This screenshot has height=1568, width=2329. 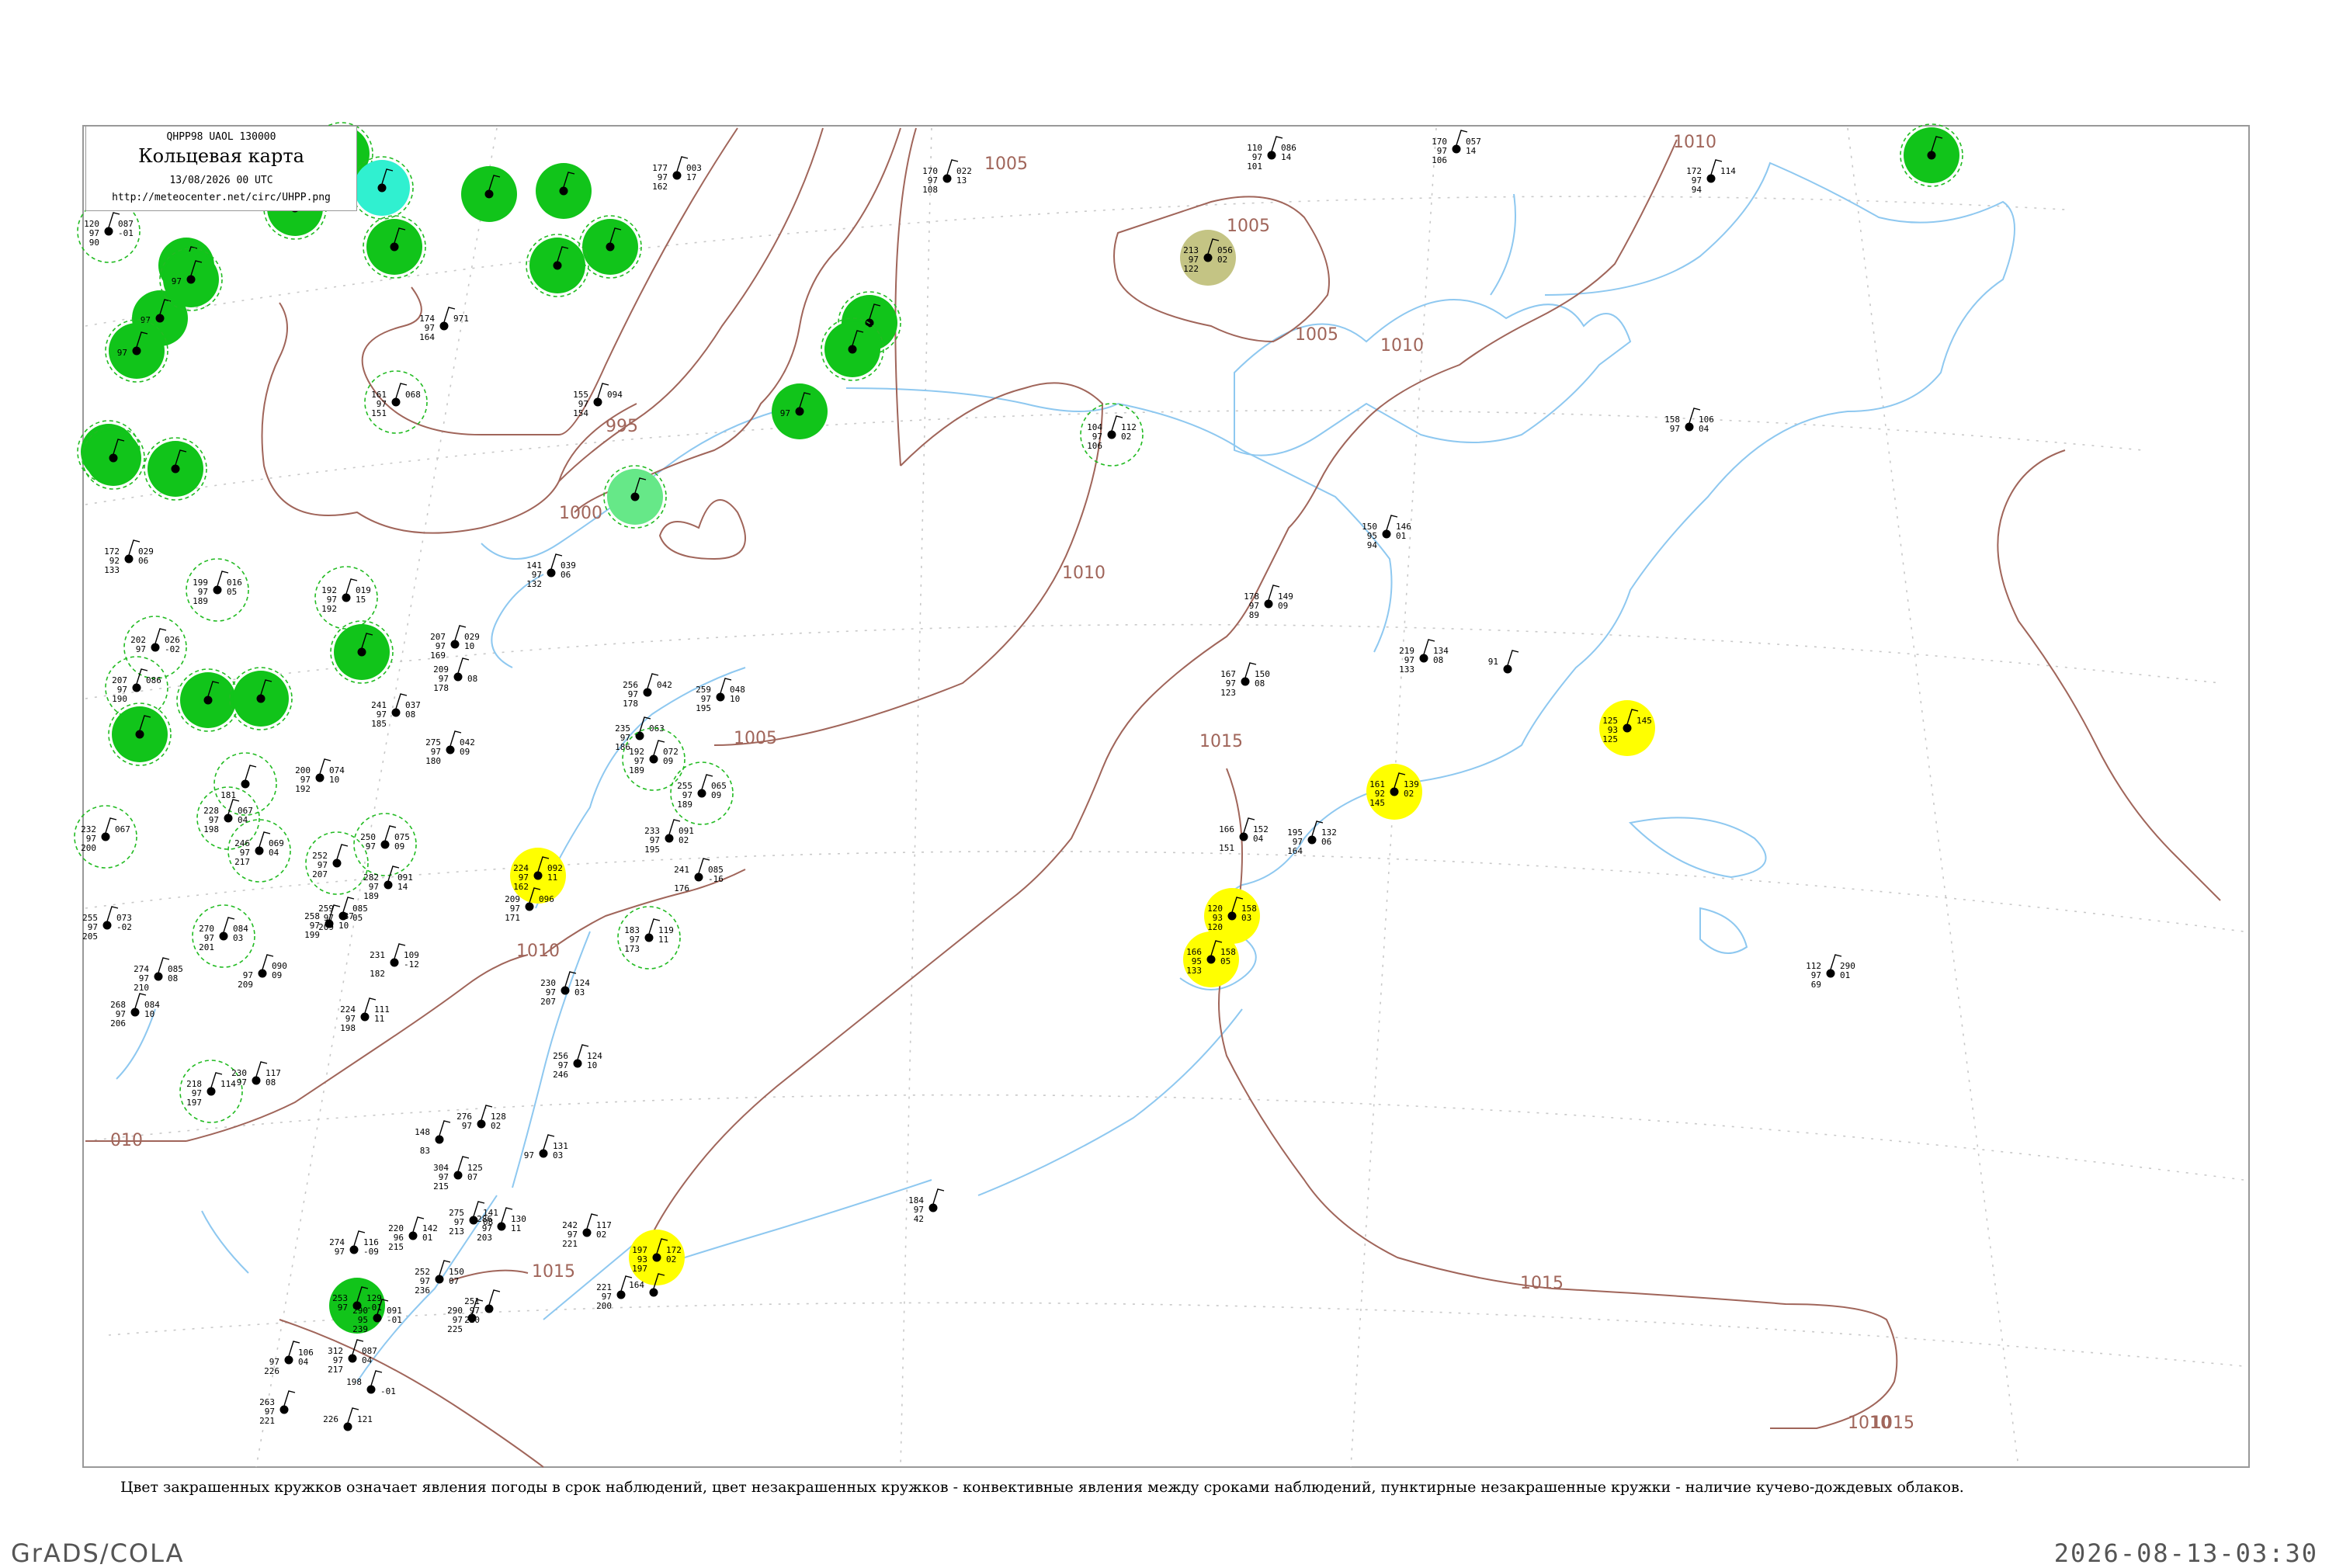 I want to click on bulletin-code: QHPP98 UAOL 130000, so click(x=221, y=137).